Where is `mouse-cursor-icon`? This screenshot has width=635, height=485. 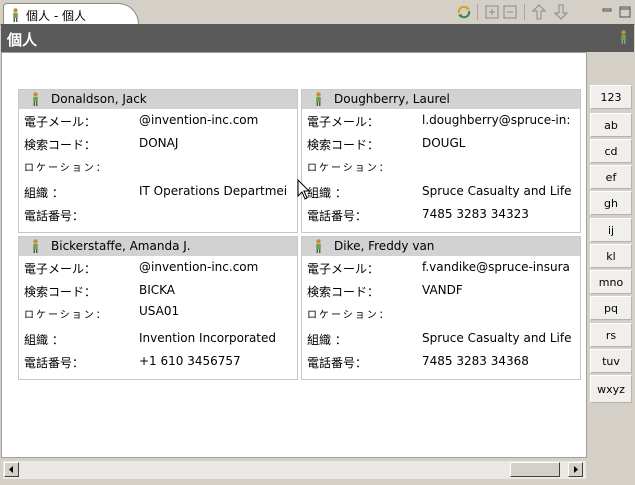 mouse-cursor-icon is located at coordinates (304, 189).